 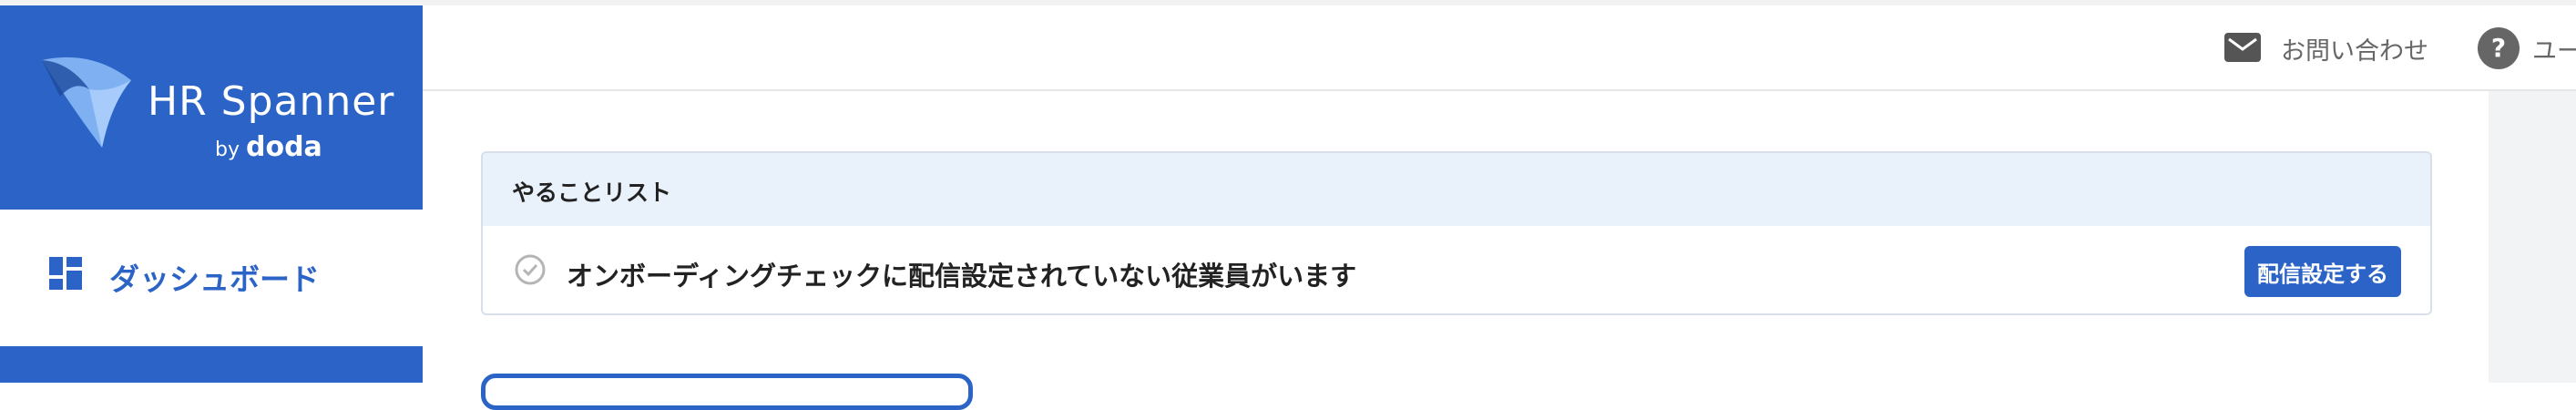 I want to click on help-icon: ?, so click(x=2499, y=48).